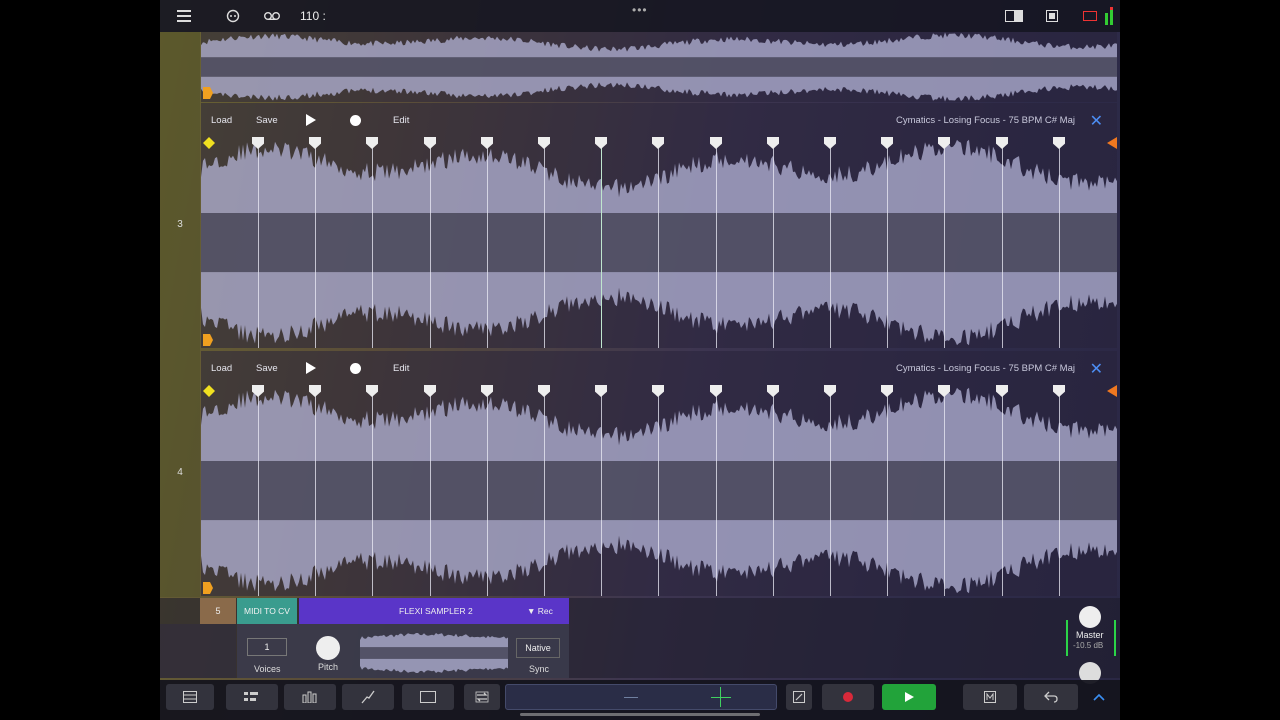 Image resolution: width=1280 pixels, height=720 pixels. What do you see at coordinates (640, 10) in the screenshot?
I see `drag-handle: •••` at bounding box center [640, 10].